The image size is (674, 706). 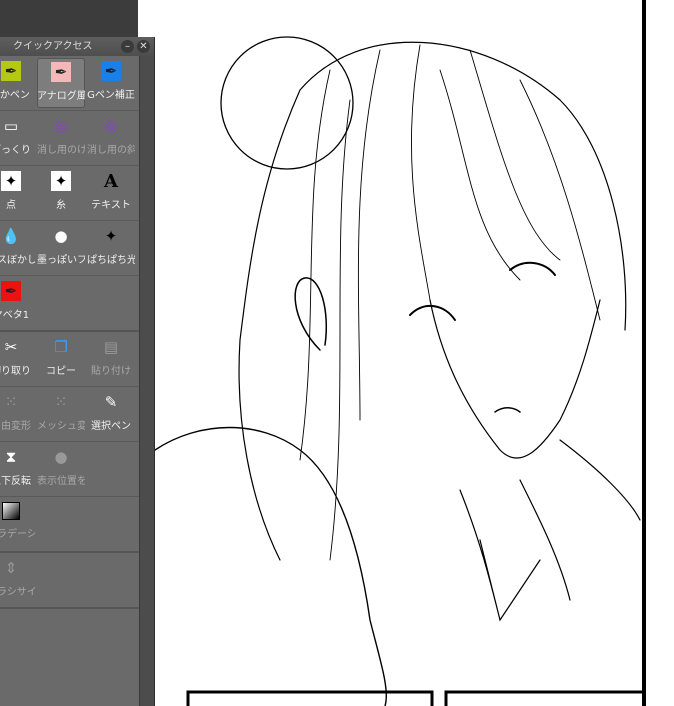 What do you see at coordinates (61, 260) in the screenshot?
I see `tool-label: 墨っぽいフキ` at bounding box center [61, 260].